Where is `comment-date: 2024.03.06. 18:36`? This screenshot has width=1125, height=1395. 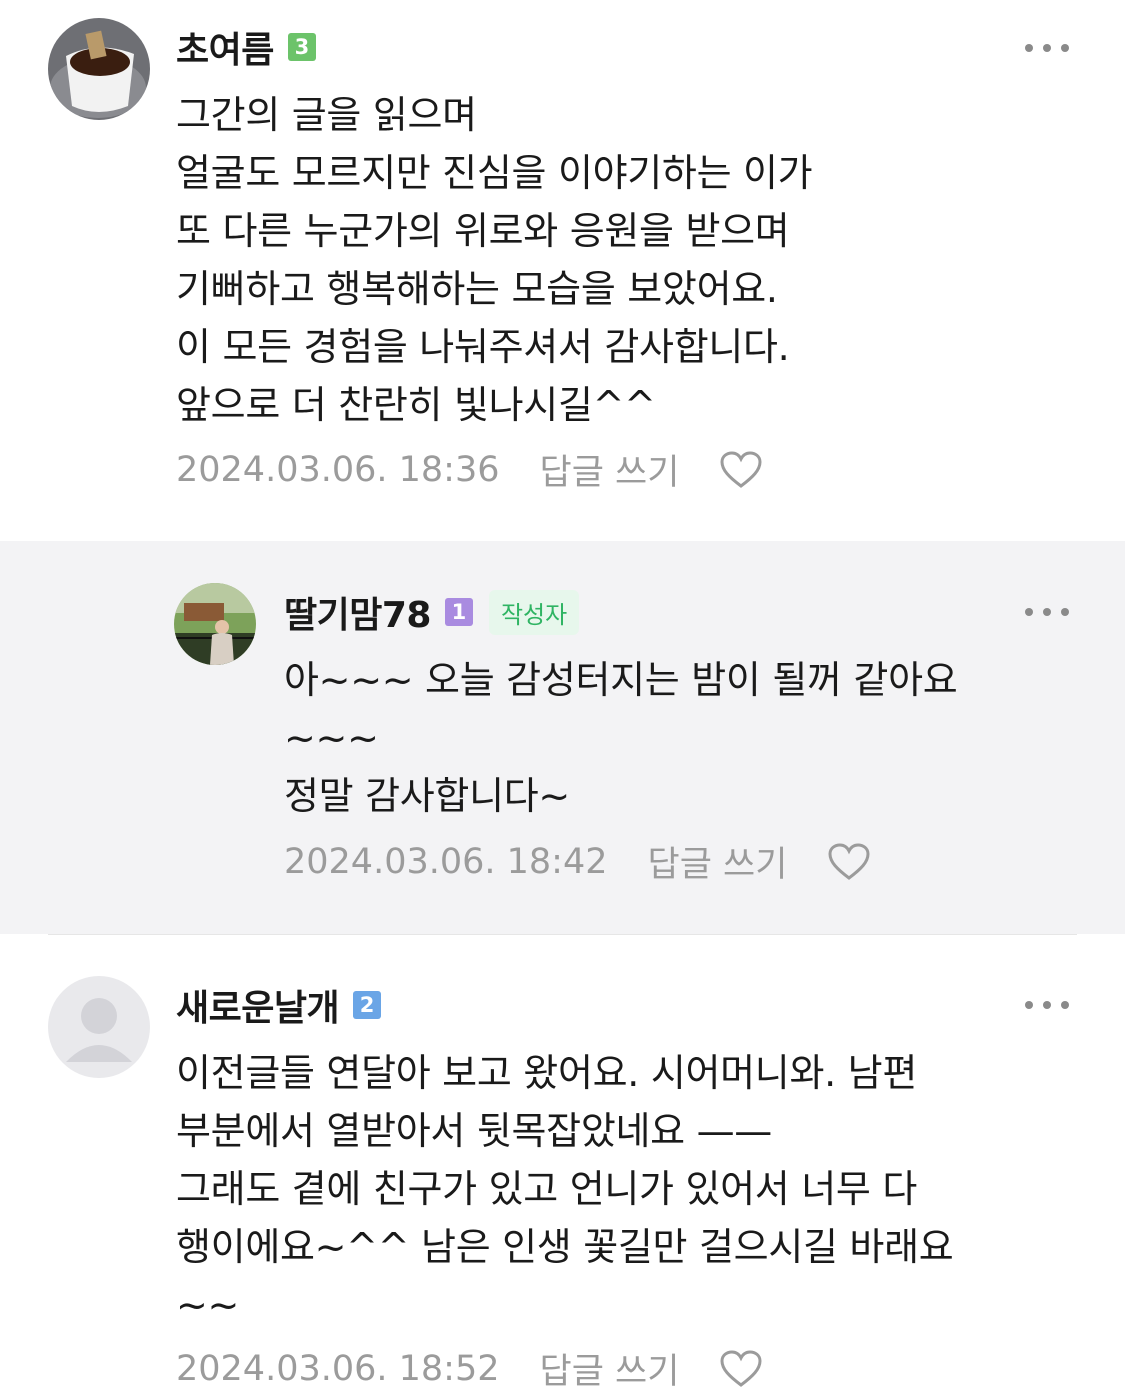
comment-date: 2024.03.06. 18:36 is located at coordinates (338, 469).